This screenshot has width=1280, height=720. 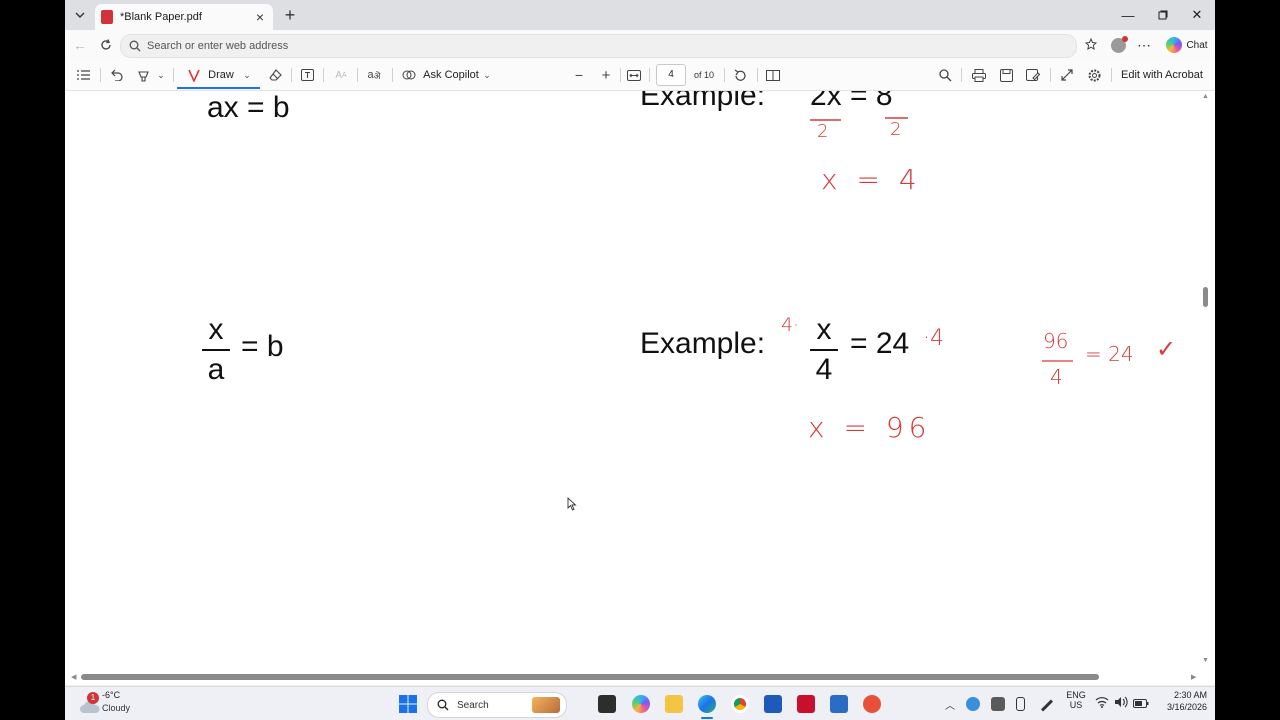 I want to click on horizontal-scrollbar: ◀ ▶, so click(x=639, y=677).